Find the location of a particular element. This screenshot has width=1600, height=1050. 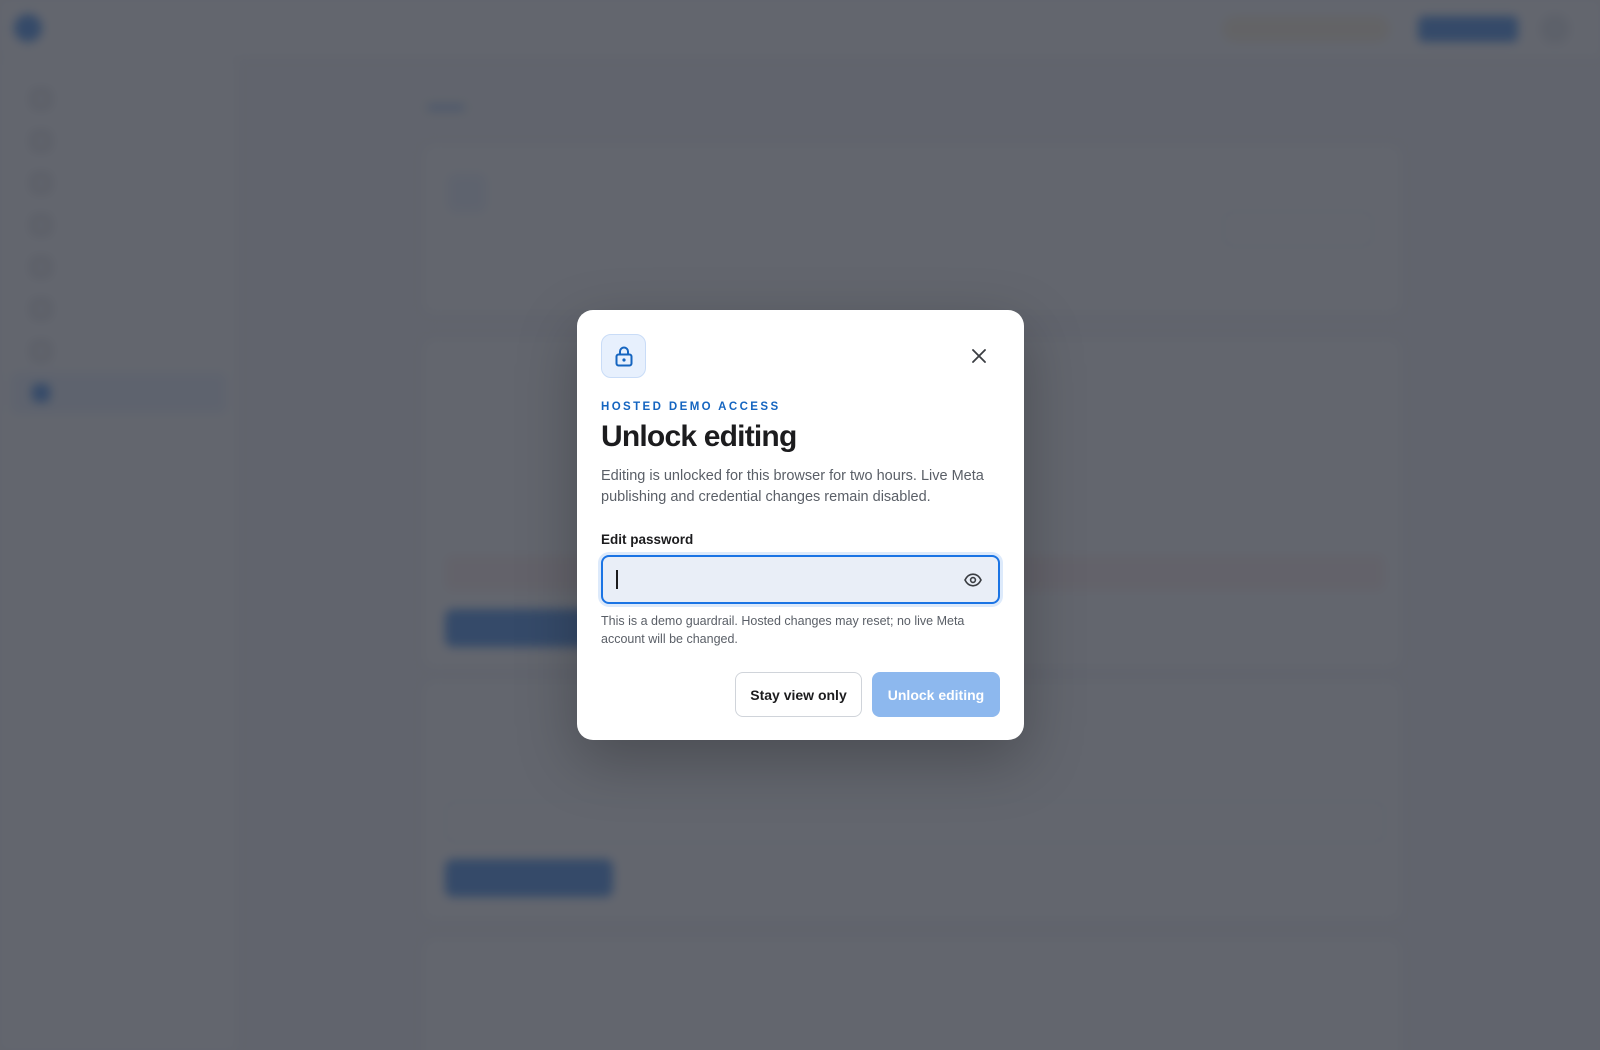

stay-view-only-button: Stay view only is located at coordinates (798, 694).